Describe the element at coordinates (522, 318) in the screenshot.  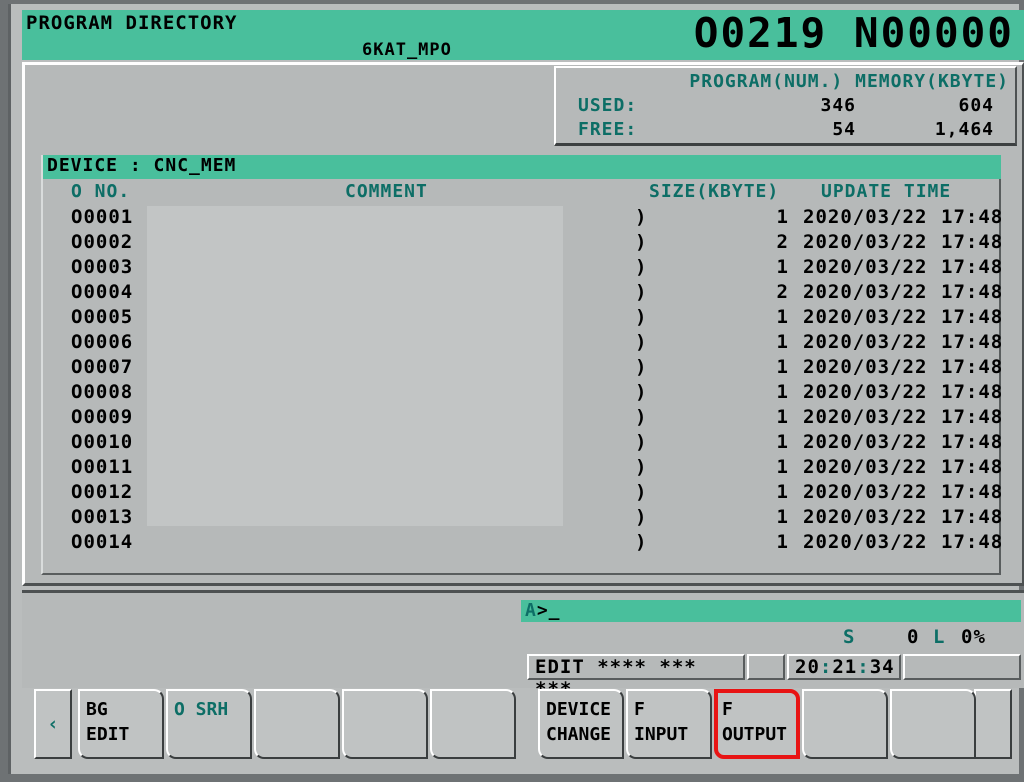
I see `table-row: O0005) 1 2020/03/22 17:48` at that location.